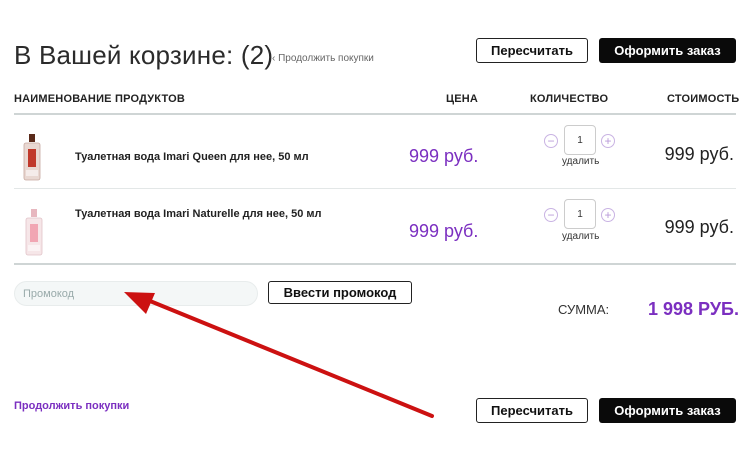 This screenshot has height=455, width=752. What do you see at coordinates (584, 309) in the screenshot?
I see `total-label: СУММА:` at bounding box center [584, 309].